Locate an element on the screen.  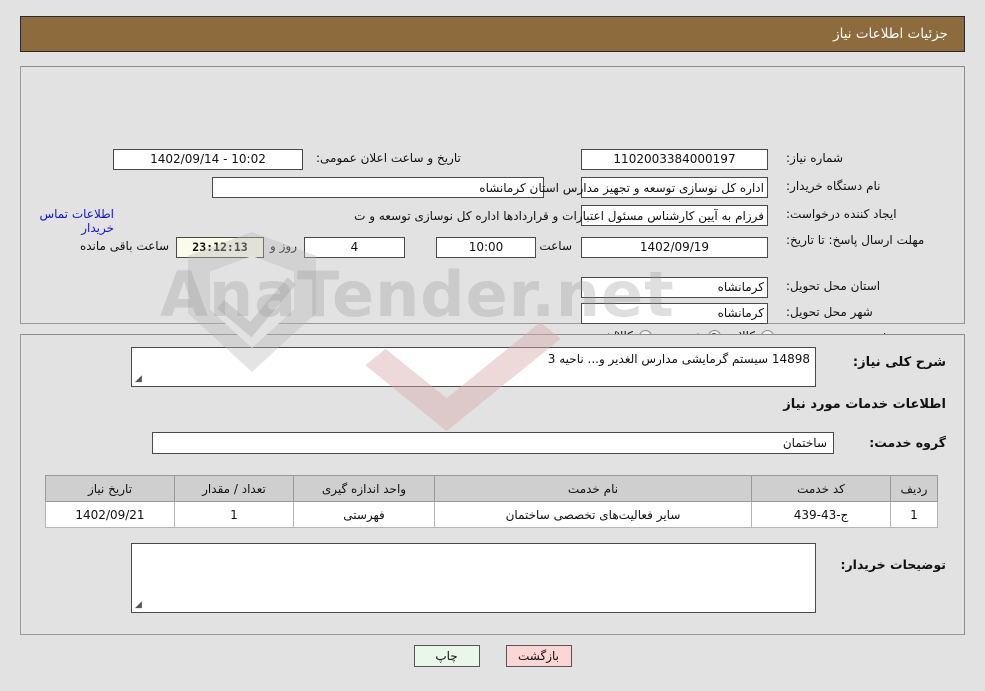
deadline-date-field: 1402/09/19 is located at coordinates (674, 247).